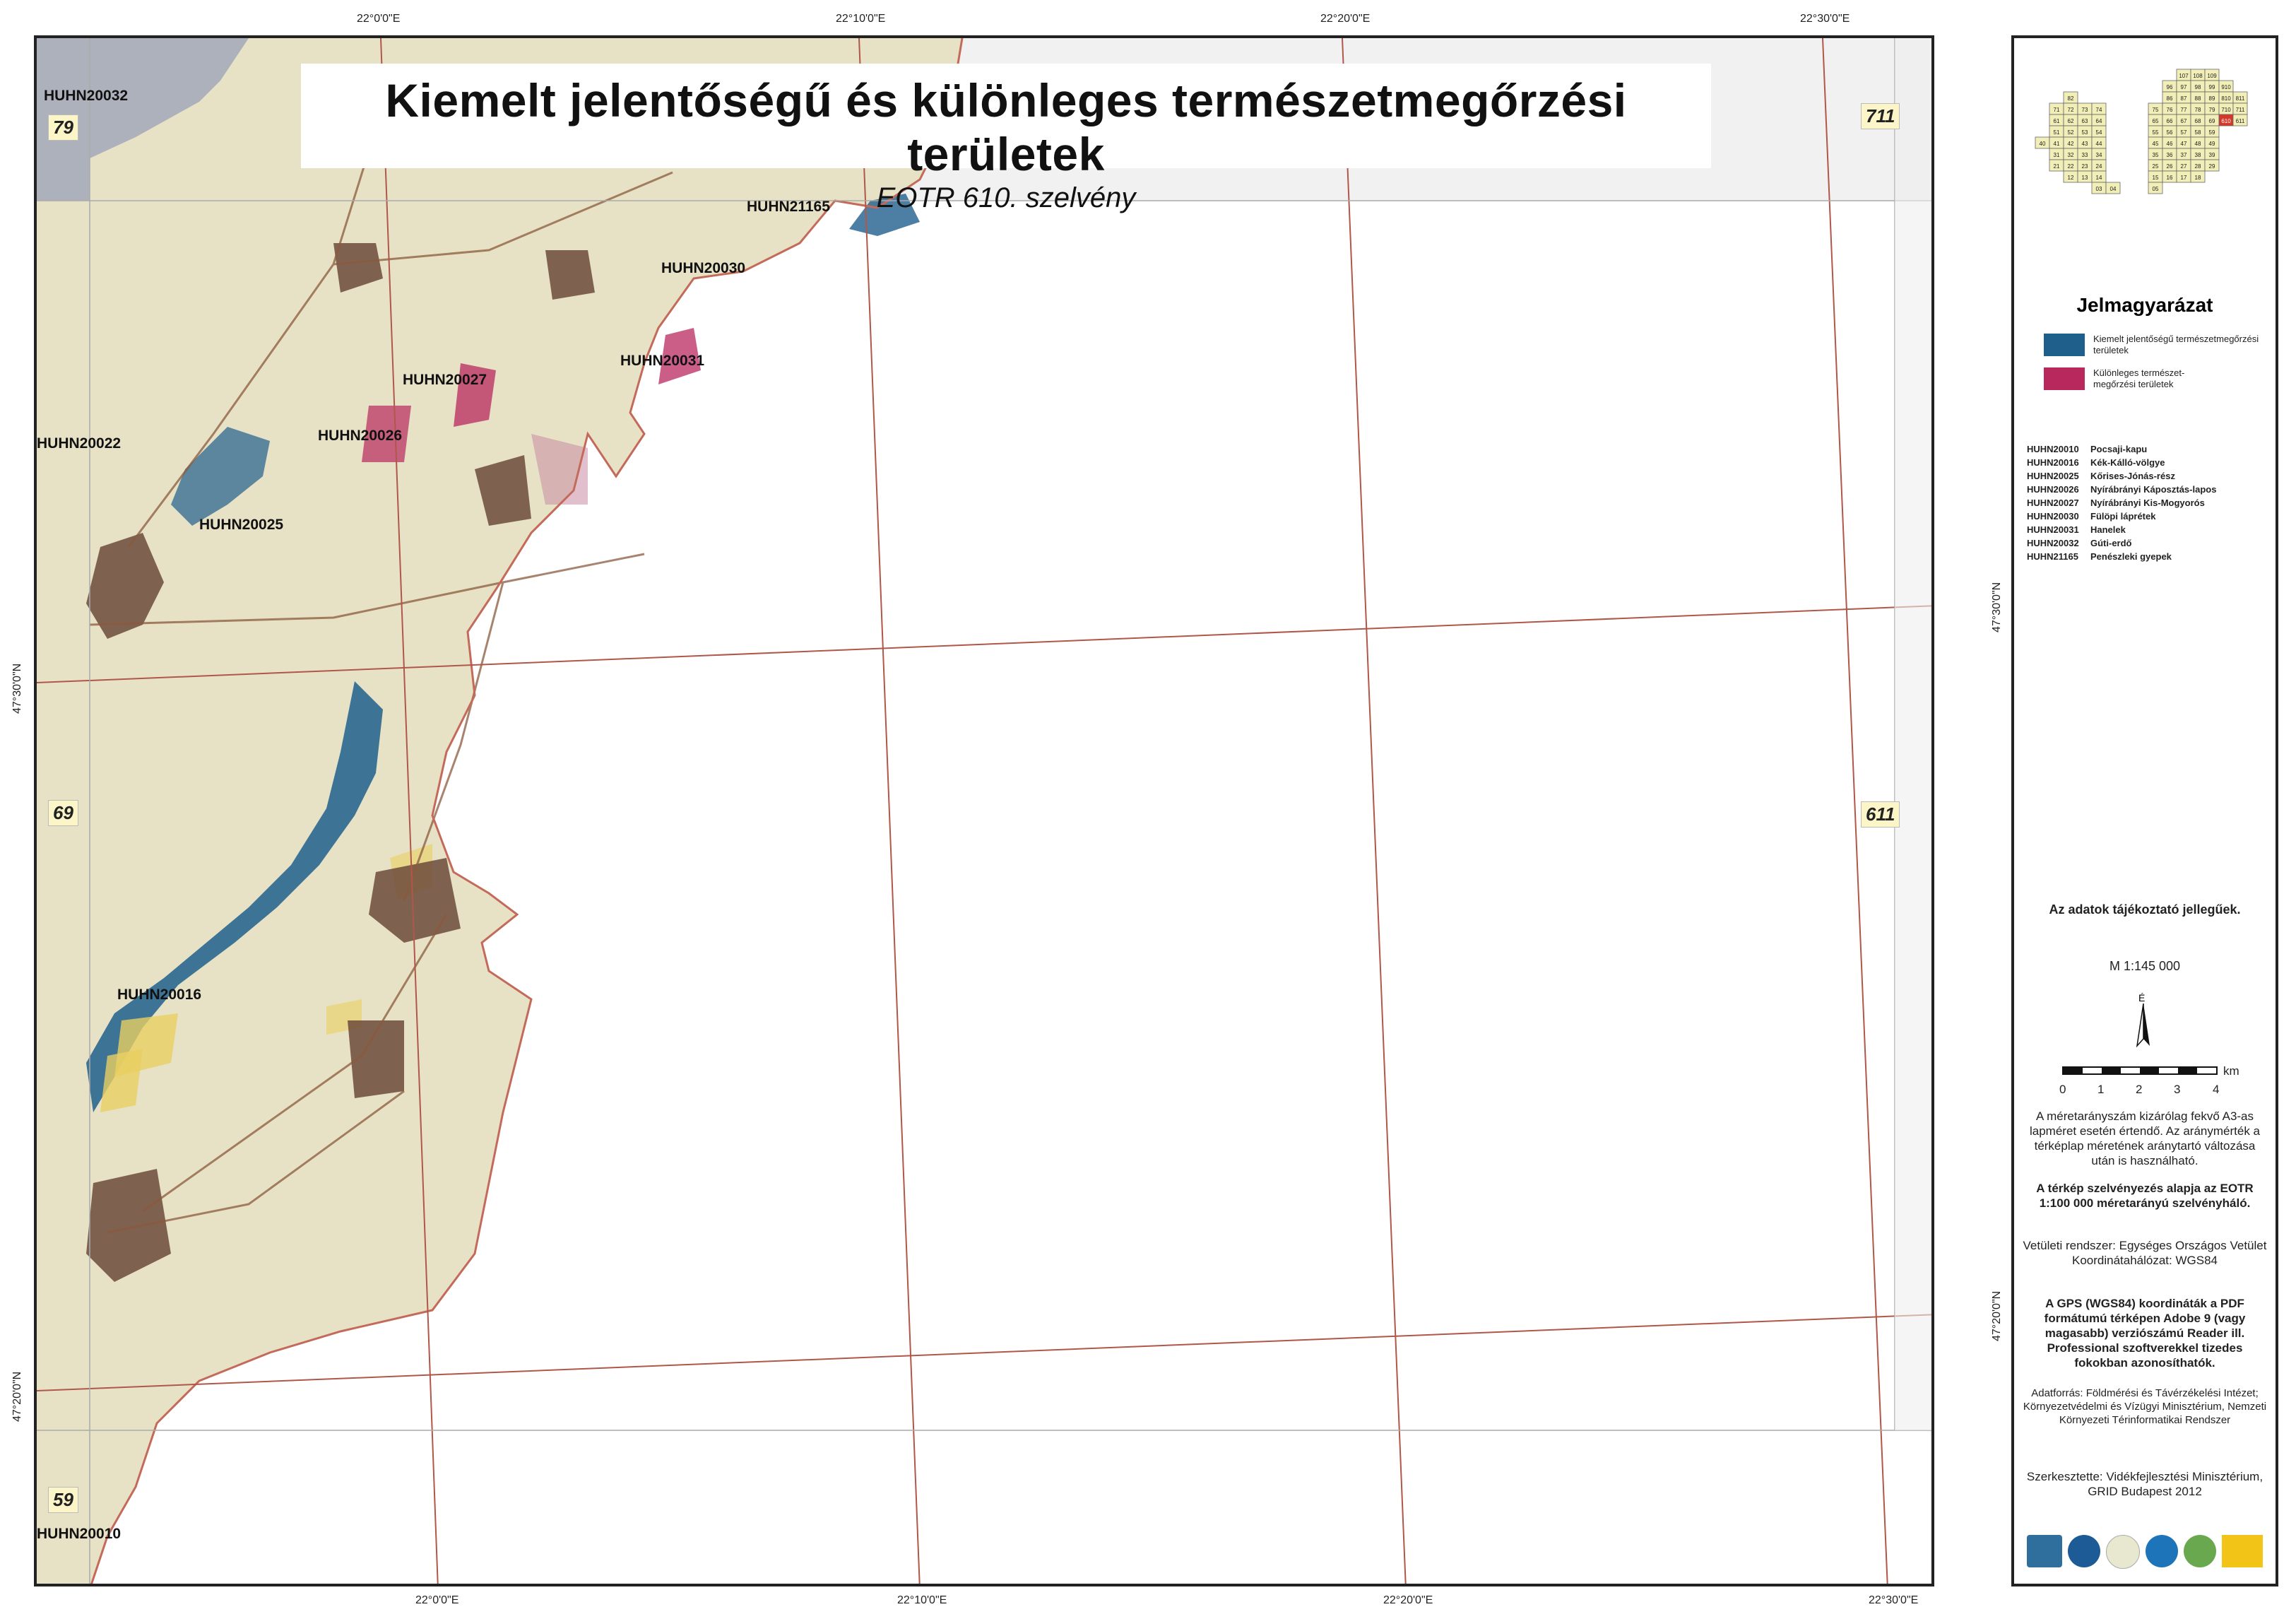  What do you see at coordinates (159, 995) in the screenshot?
I see `site-label-huhn20016: HUHN20016` at bounding box center [159, 995].